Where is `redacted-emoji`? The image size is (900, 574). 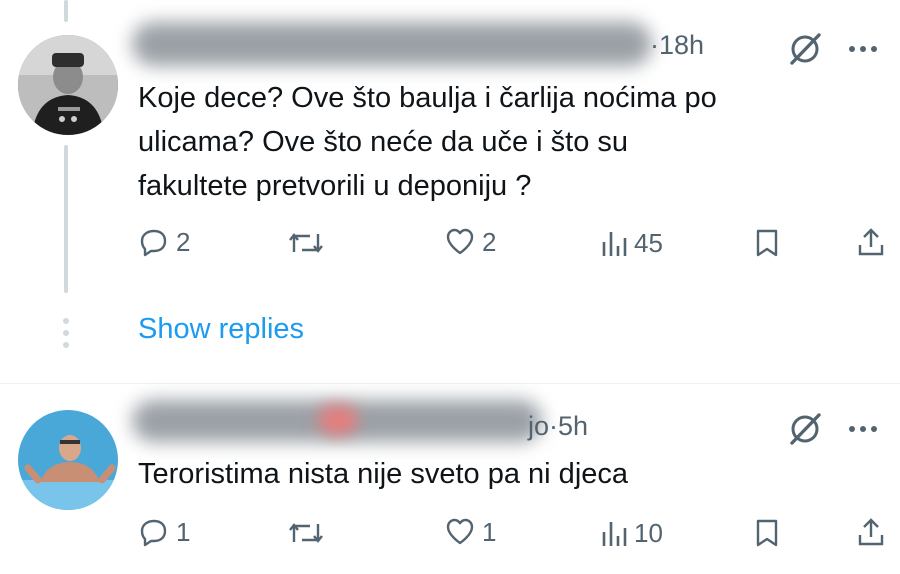 redacted-emoji is located at coordinates (338, 420).